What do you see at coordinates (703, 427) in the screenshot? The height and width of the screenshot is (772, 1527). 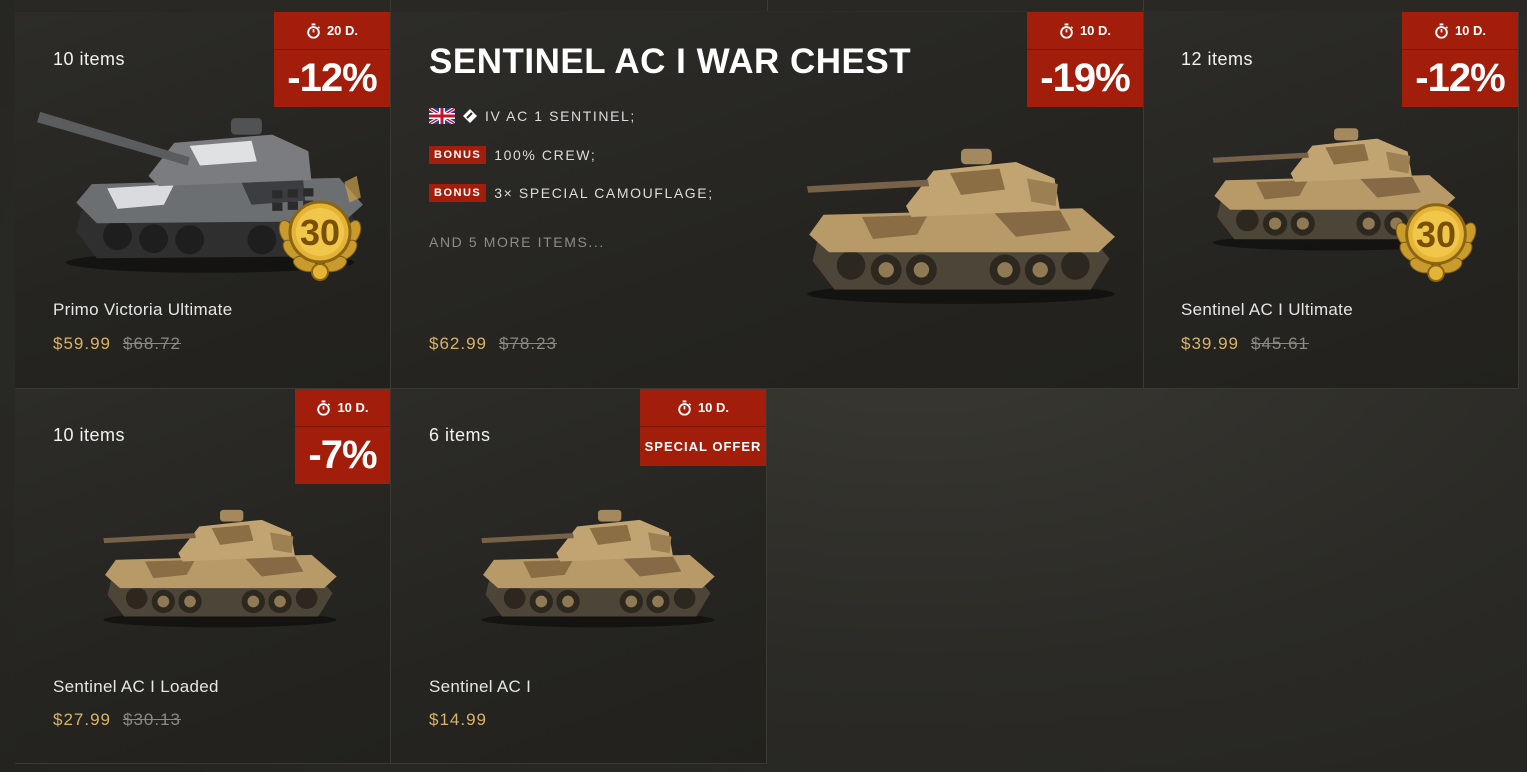 I see `special-offer-badge: 10 D. SPECIAL OFFER` at bounding box center [703, 427].